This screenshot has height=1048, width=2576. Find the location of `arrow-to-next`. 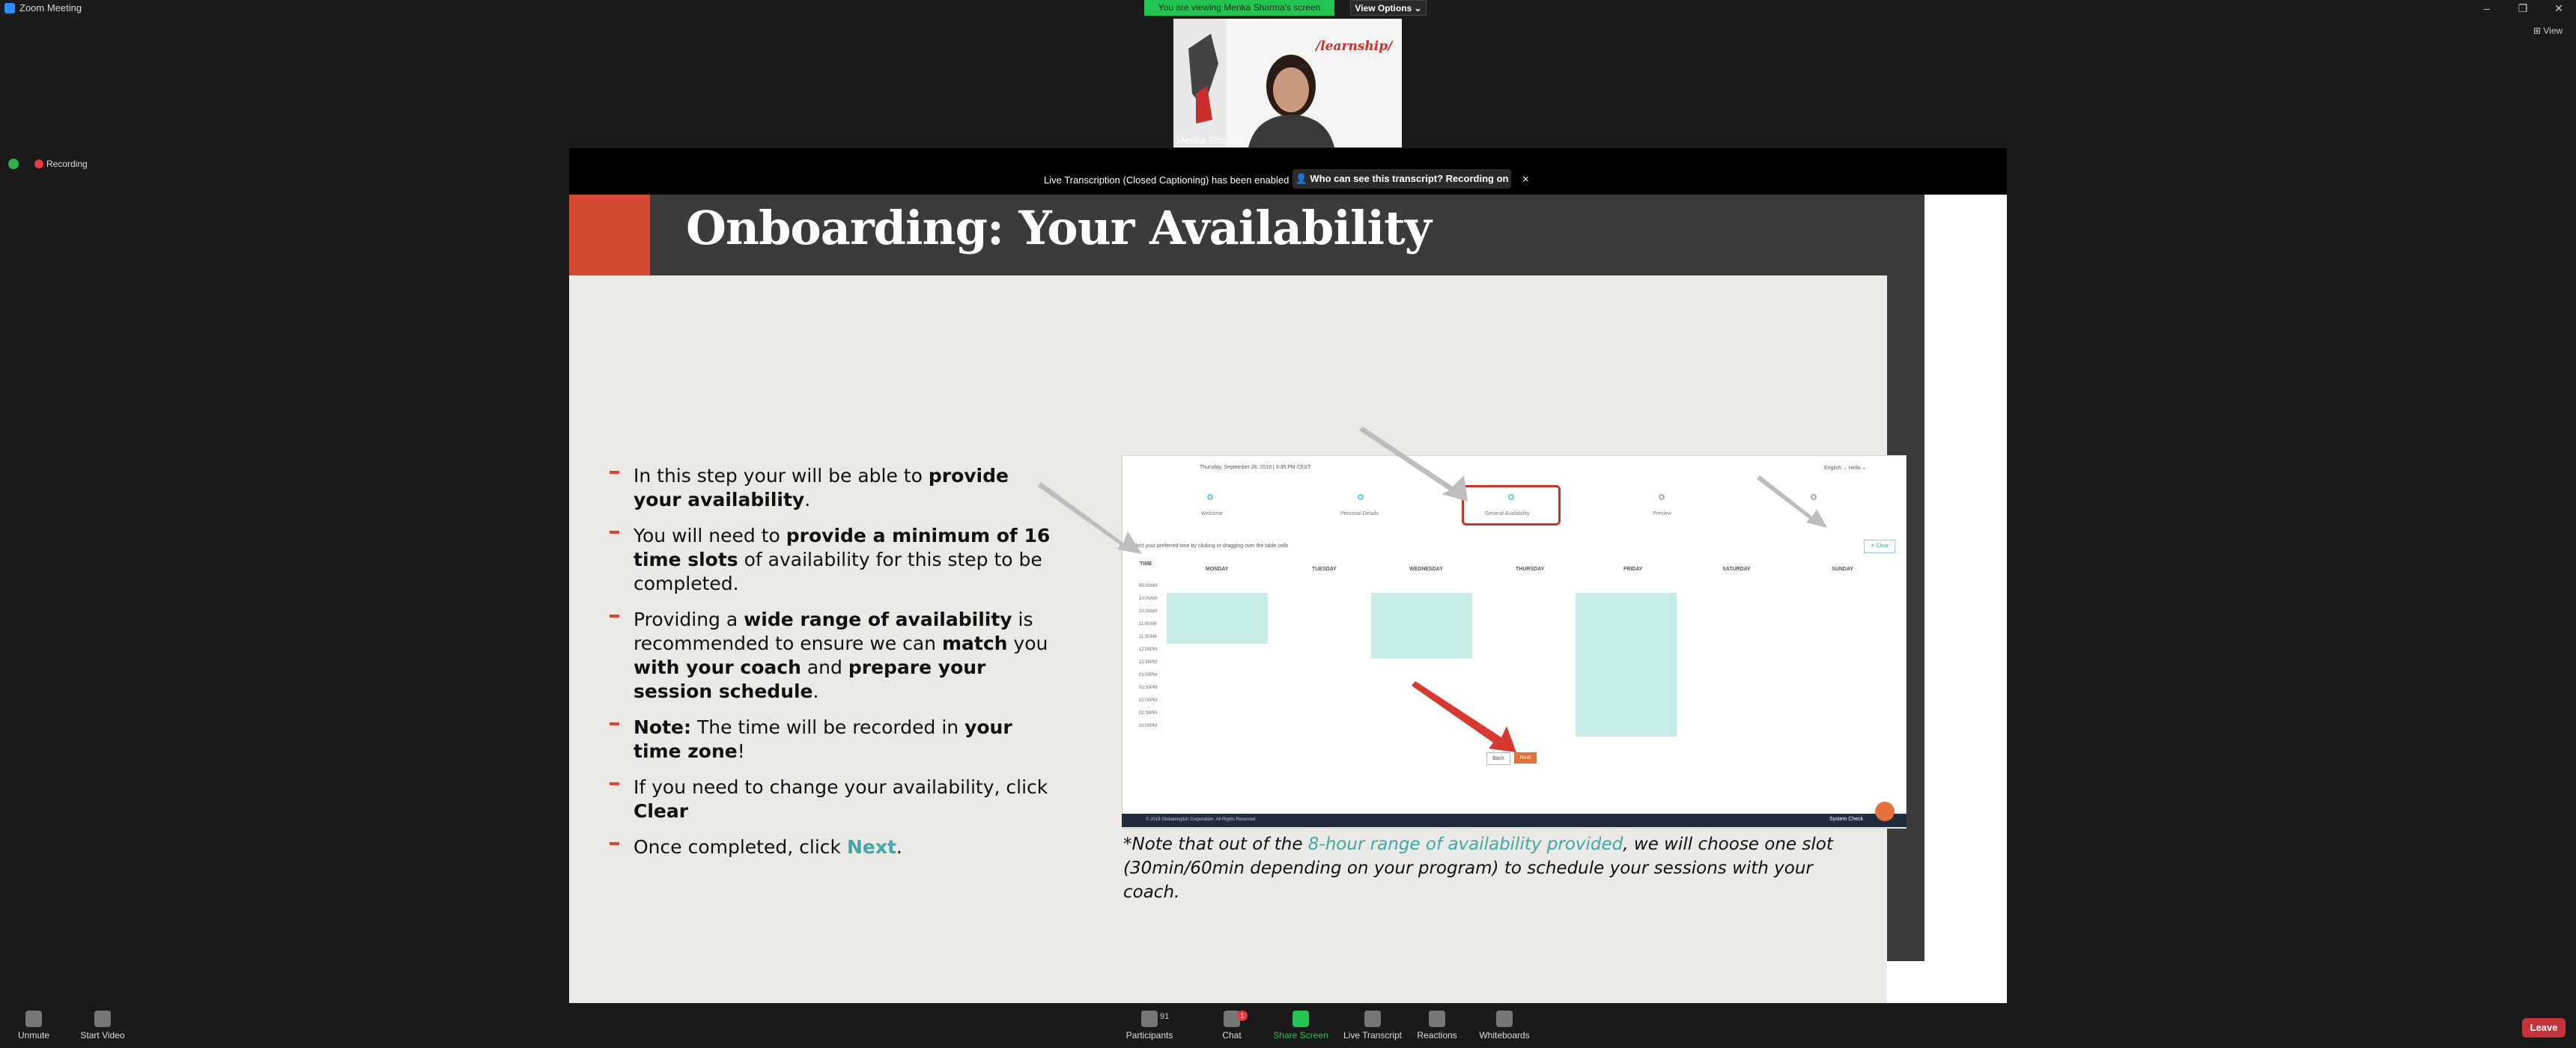

arrow-to-next is located at coordinates (1464, 716).